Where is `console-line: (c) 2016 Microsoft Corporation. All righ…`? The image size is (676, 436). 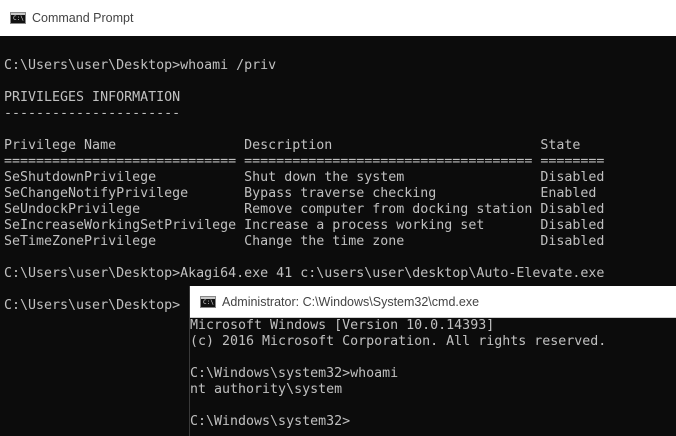
console-line: (c) 2016 Microsoft Corporation. All righ… is located at coordinates (398, 341).